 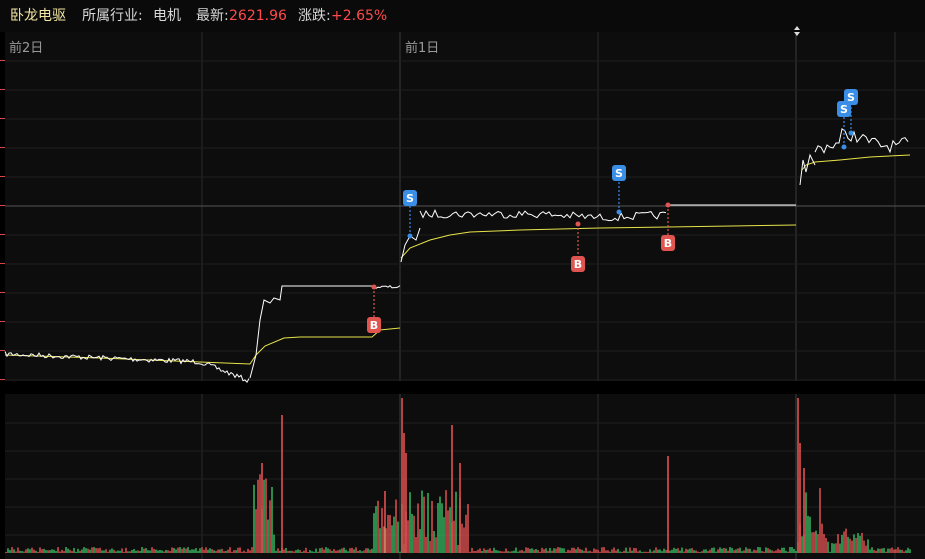 I want to click on buy-marker: B, so click(x=374, y=308).